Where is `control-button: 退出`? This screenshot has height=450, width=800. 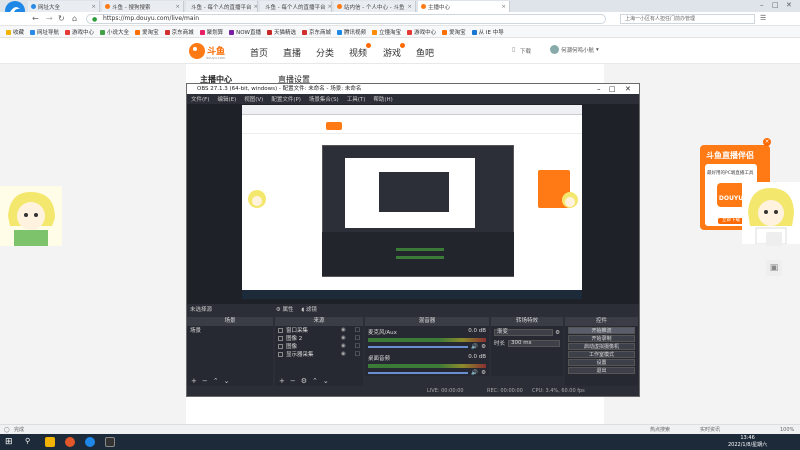
control-button: 退出 is located at coordinates (601, 370).